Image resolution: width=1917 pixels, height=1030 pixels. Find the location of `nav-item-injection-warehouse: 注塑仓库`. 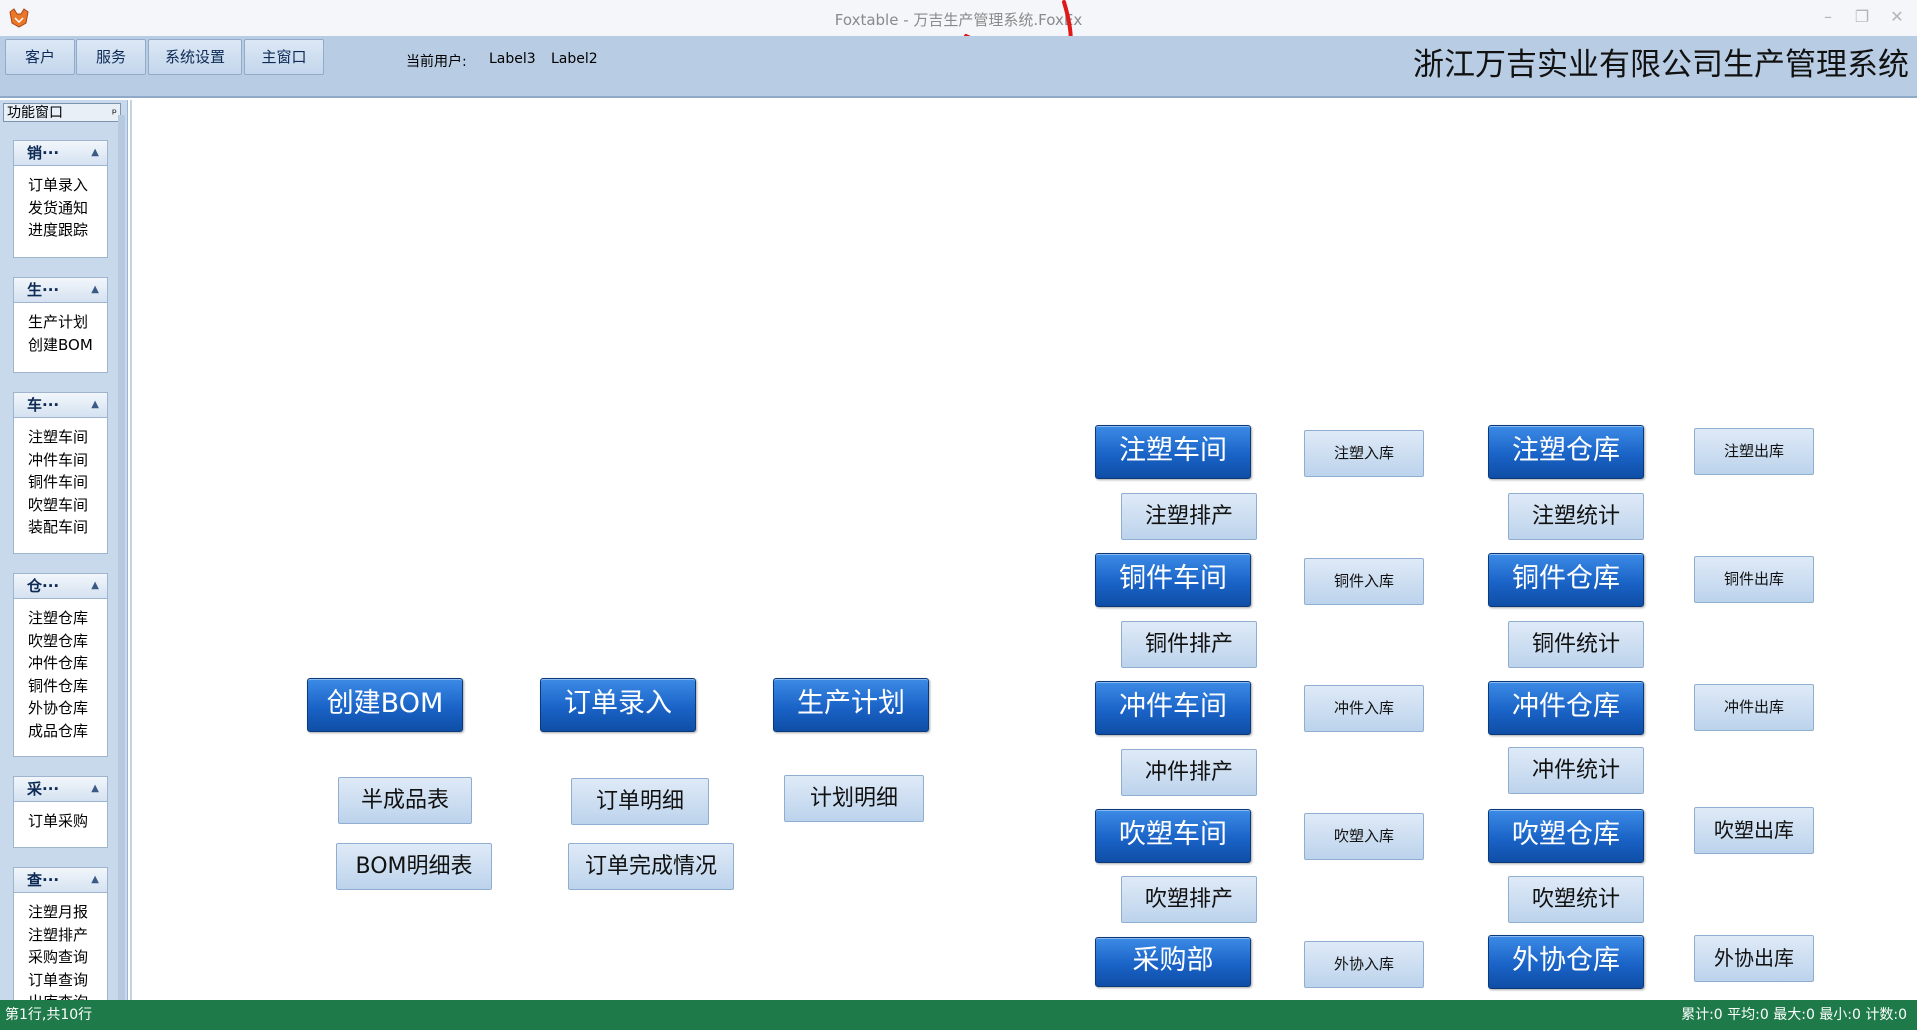

nav-item-injection-warehouse: 注塑仓库 is located at coordinates (67, 618).